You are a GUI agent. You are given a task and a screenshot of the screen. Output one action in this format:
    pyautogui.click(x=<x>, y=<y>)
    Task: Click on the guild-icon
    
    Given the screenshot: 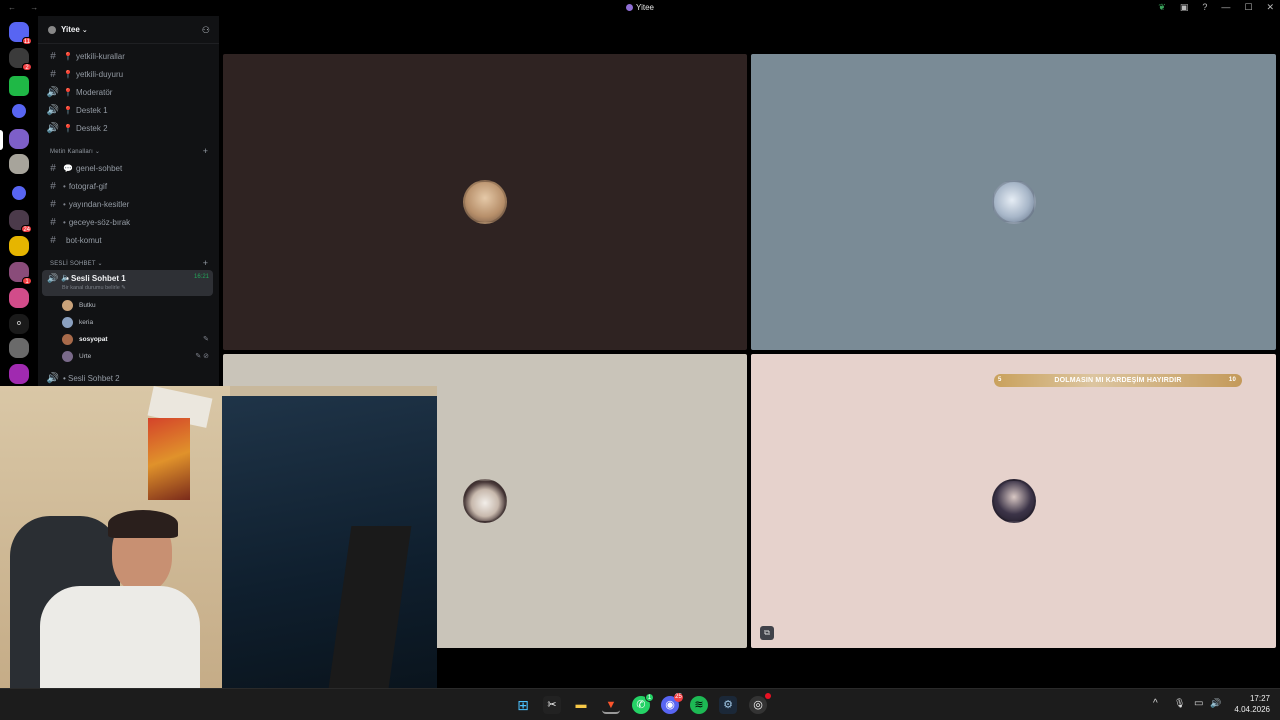 What is the action you would take?
    pyautogui.click(x=52, y=29)
    